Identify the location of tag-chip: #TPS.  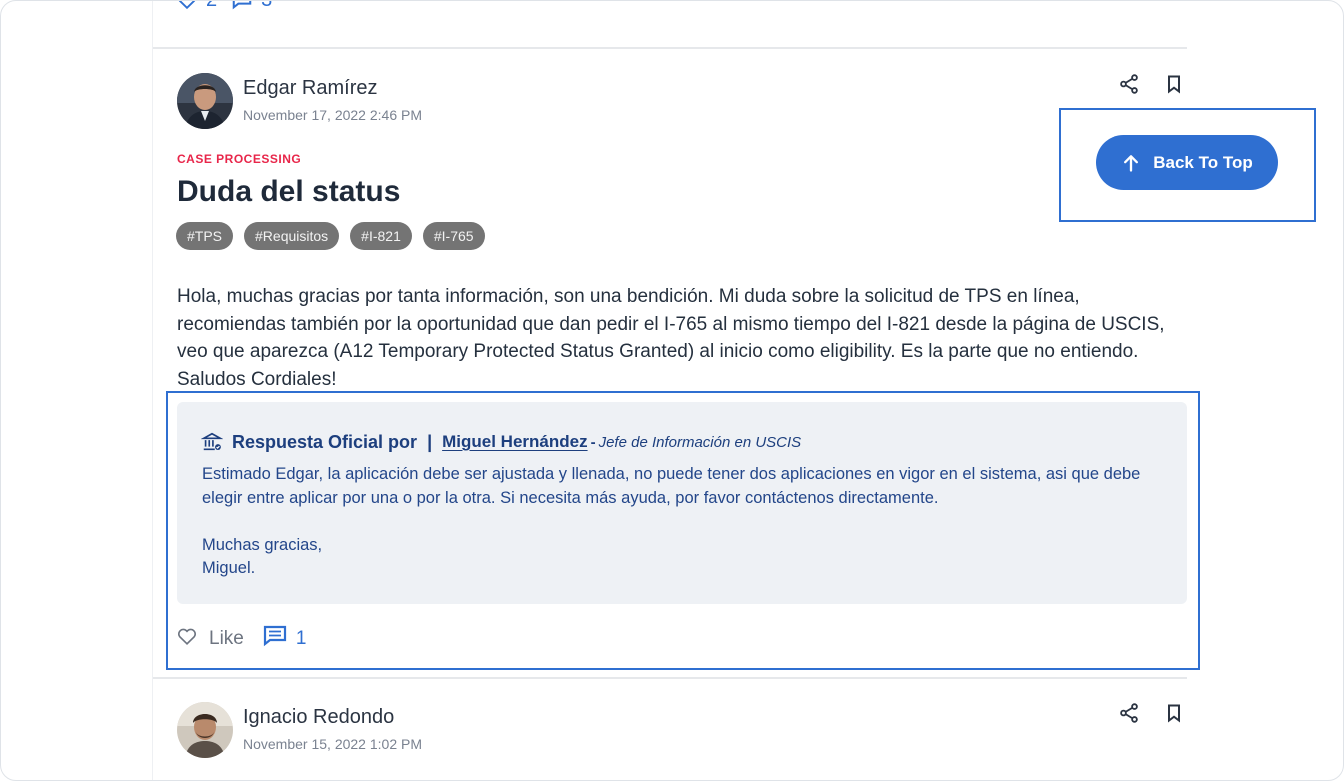
(205, 236).